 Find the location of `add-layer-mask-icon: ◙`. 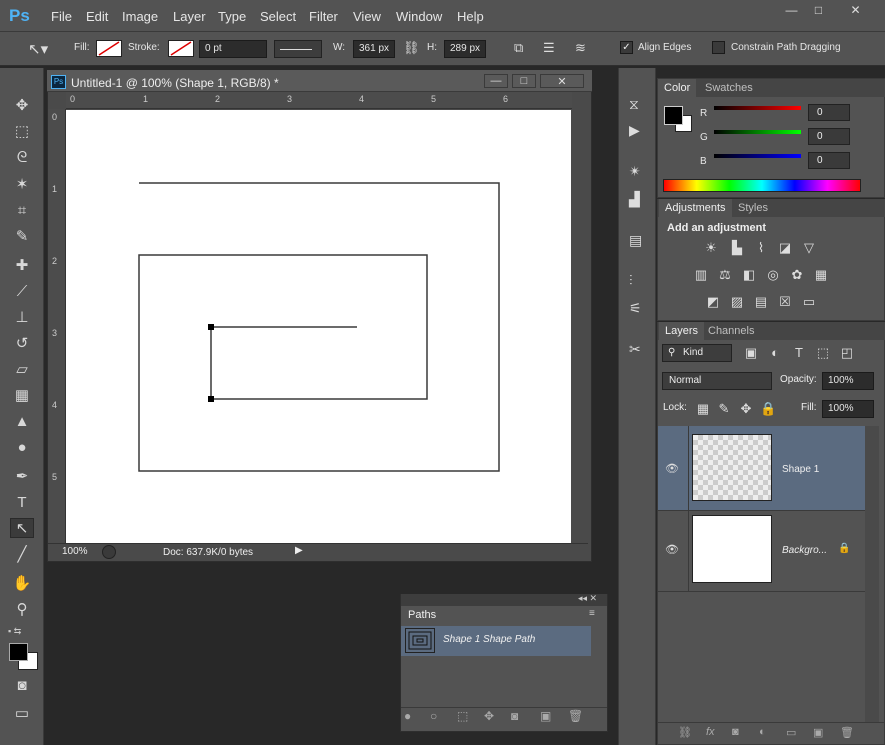

add-layer-mask-icon: ◙ is located at coordinates (735, 732).